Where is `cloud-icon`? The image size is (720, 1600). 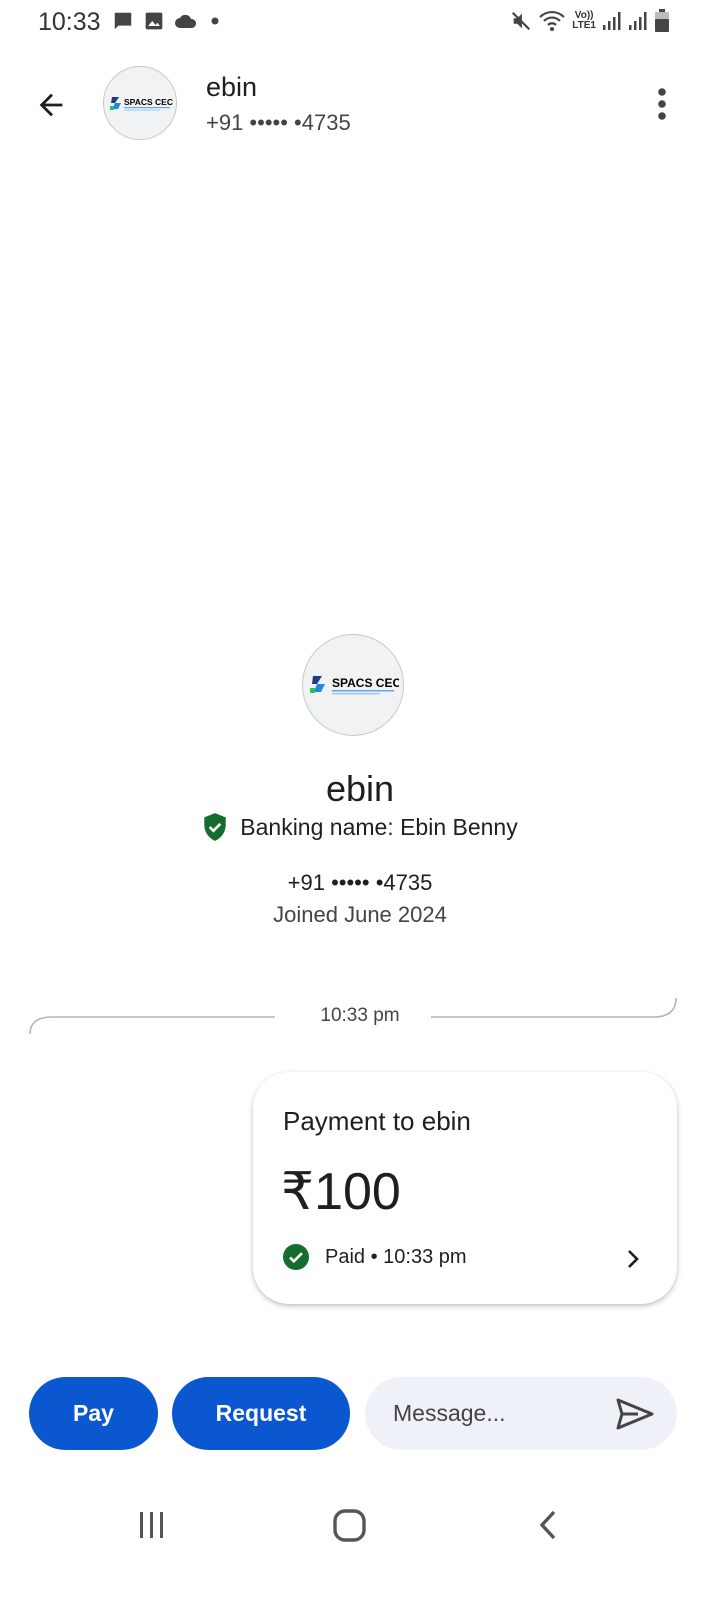 cloud-icon is located at coordinates (186, 21).